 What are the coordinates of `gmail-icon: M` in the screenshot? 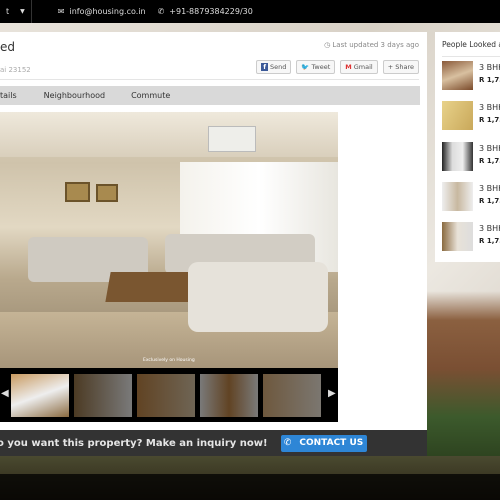 It's located at (348, 67).